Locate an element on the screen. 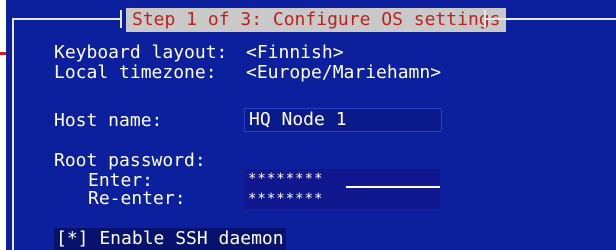 The image size is (616, 250). password-reenter-field: ******** is located at coordinates (342, 199).